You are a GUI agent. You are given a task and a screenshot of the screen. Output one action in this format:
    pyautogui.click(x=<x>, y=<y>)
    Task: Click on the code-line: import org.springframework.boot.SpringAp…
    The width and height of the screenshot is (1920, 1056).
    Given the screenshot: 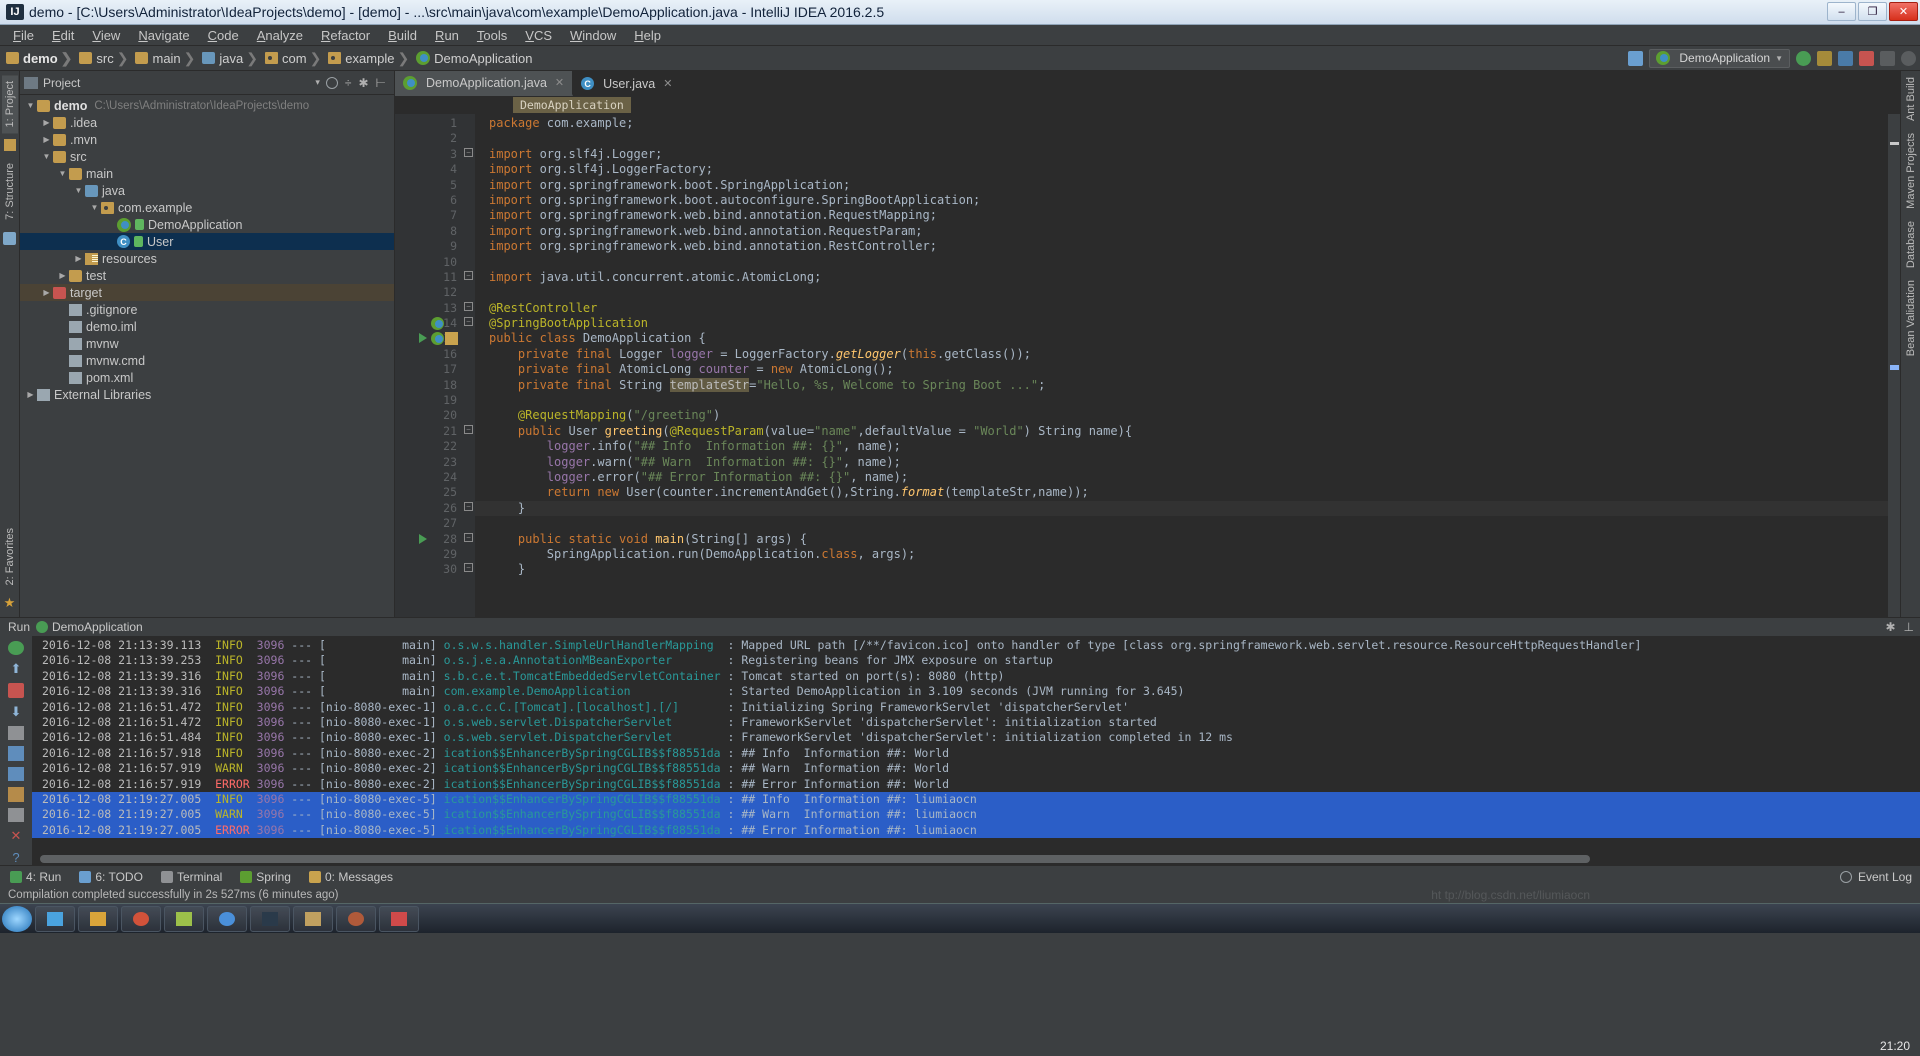 What is the action you would take?
    pyautogui.click(x=1181, y=185)
    